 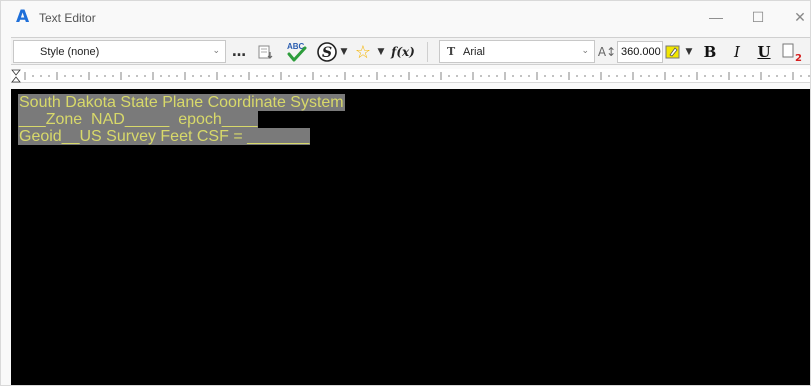 I want to click on font-dropdown: T Arial ⌄, so click(x=517, y=51).